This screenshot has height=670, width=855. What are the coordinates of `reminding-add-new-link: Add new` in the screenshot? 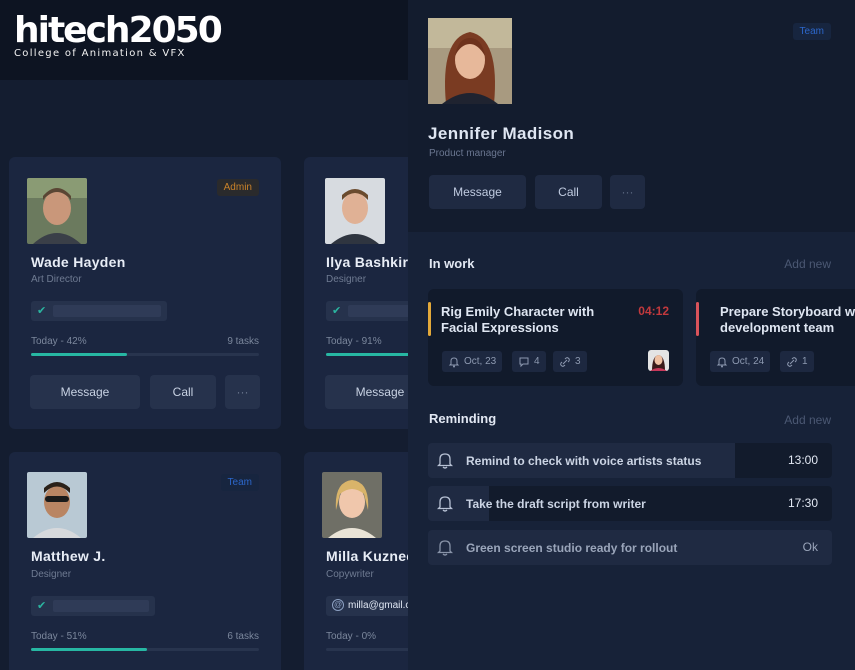 It's located at (807, 420).